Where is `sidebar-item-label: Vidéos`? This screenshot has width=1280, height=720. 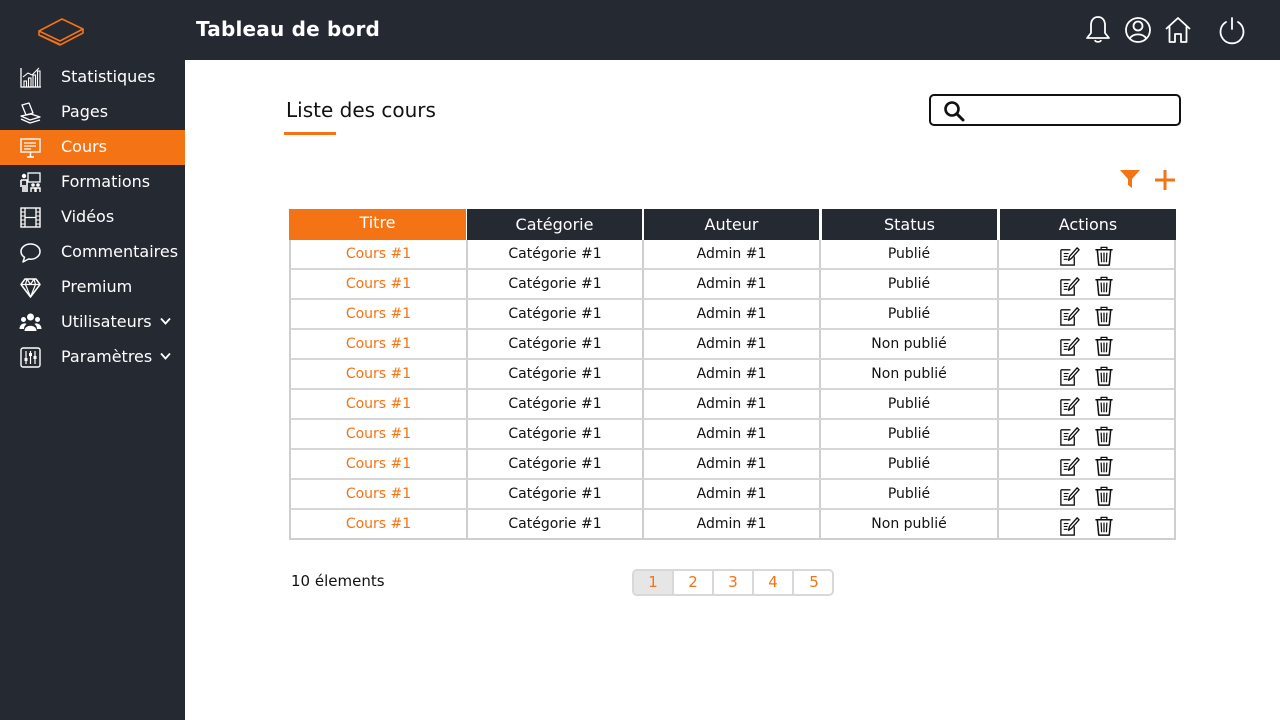
sidebar-item-label: Vidéos is located at coordinates (88, 216).